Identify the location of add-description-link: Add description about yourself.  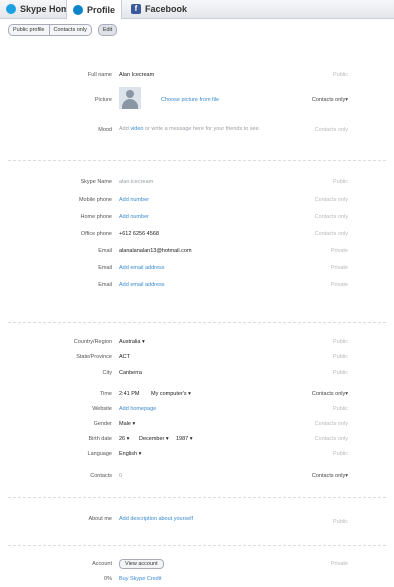
(156, 519).